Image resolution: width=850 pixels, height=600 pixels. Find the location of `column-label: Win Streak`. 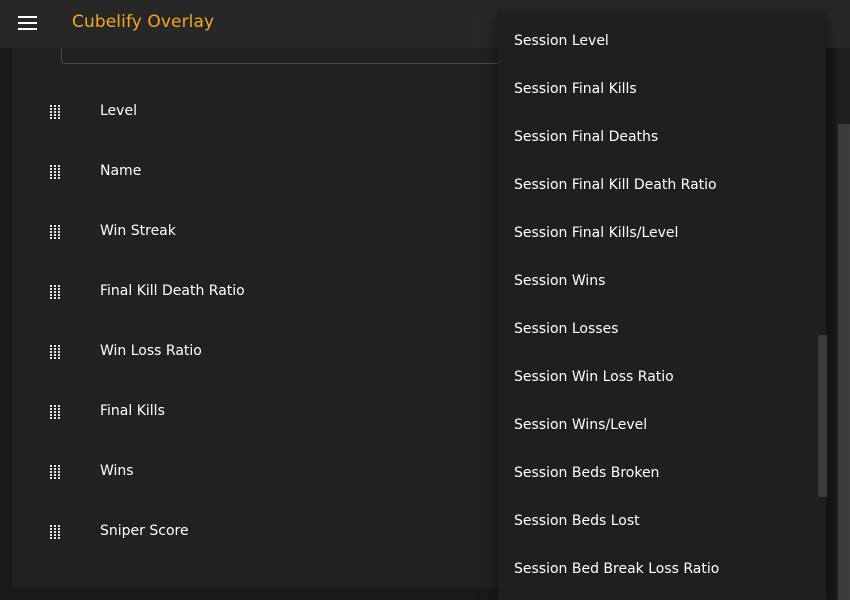

column-label: Win Streak is located at coordinates (138, 231).